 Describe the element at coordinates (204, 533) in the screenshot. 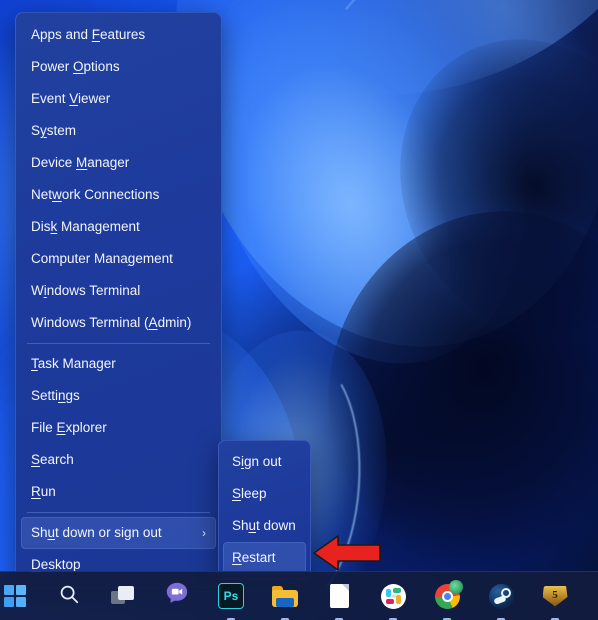

I see `chevron-right-icon: ›` at that location.